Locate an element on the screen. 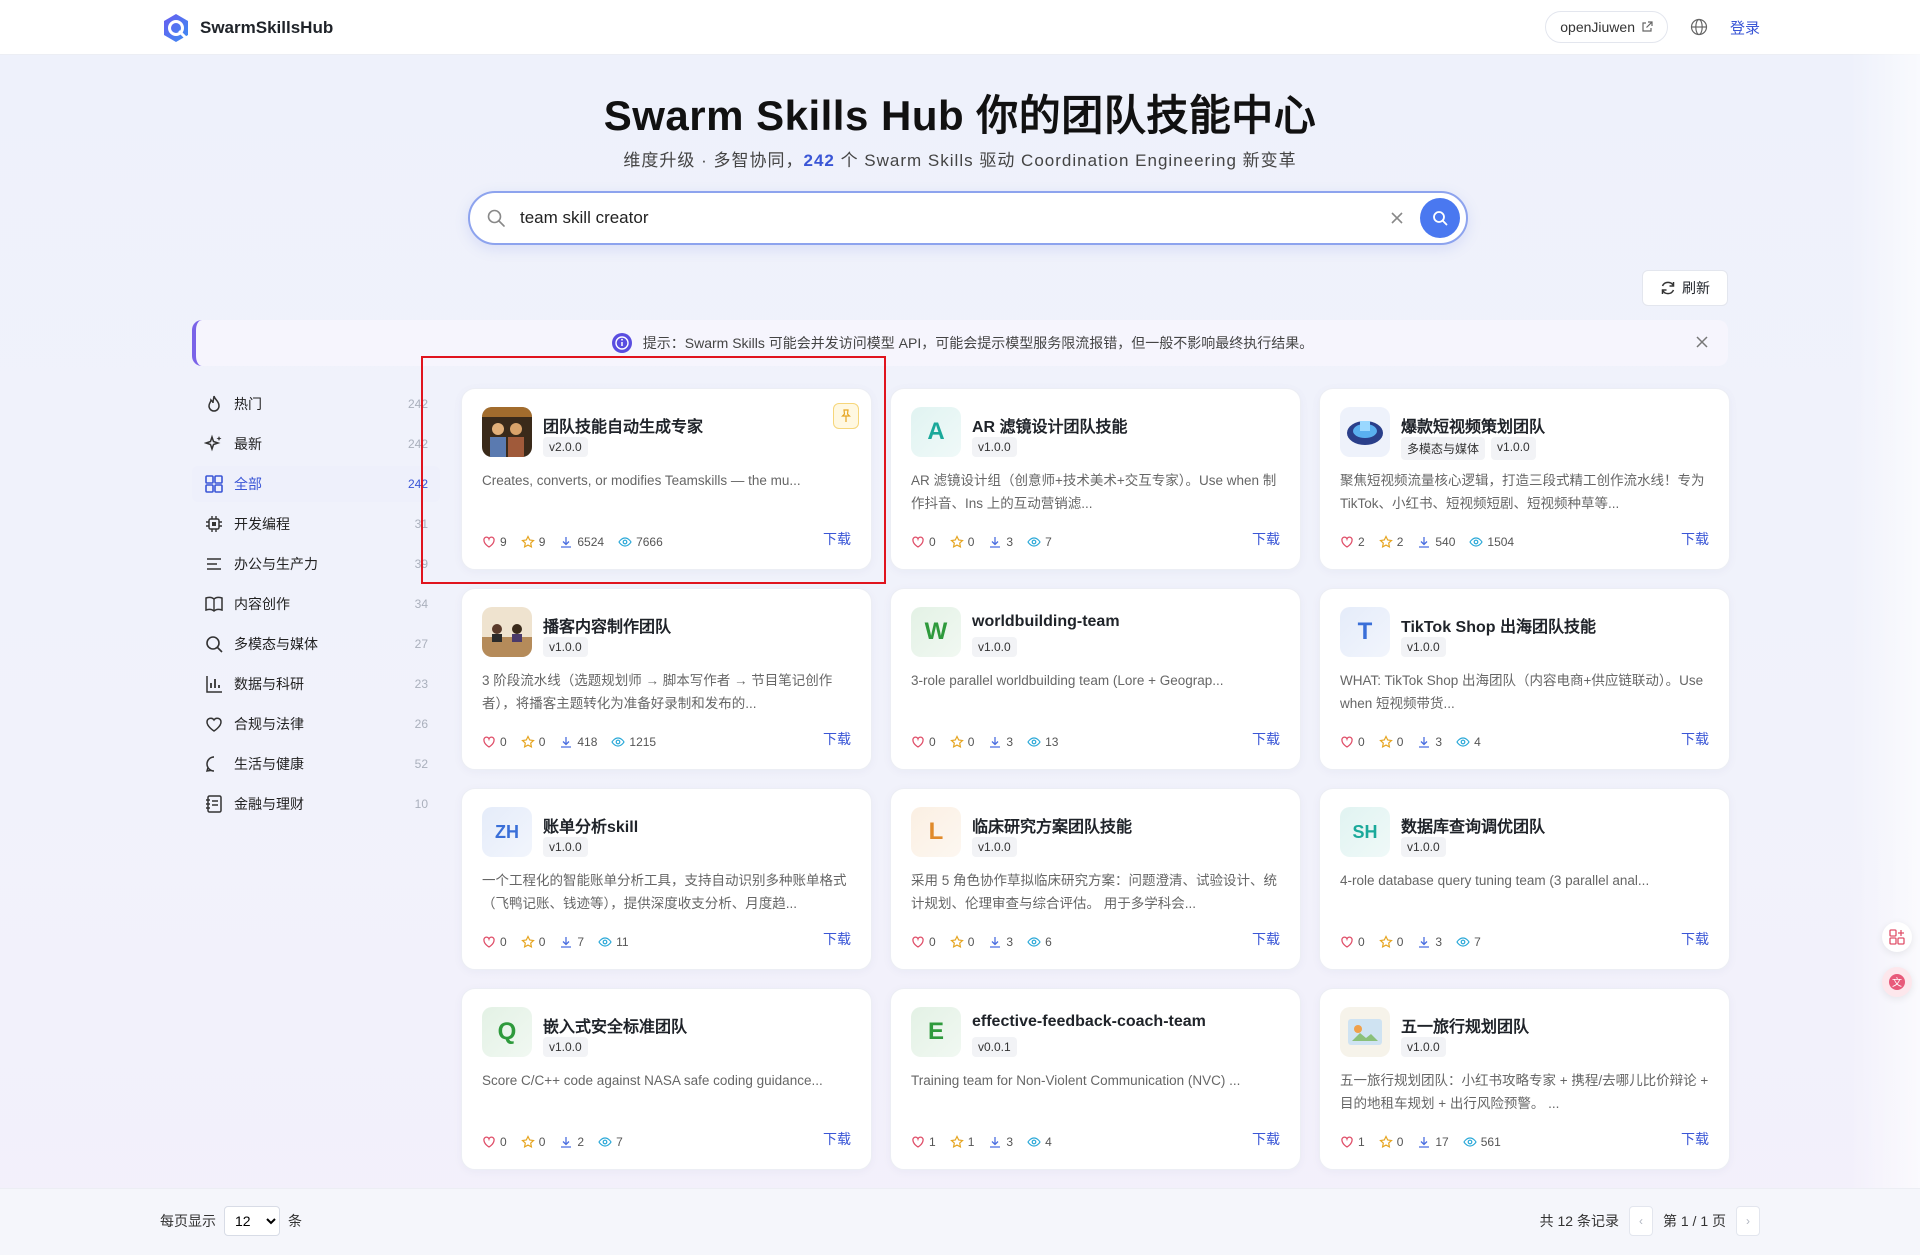 This screenshot has height=1255, width=1920. skill-stats: 1 0 17 561 is located at coordinates (1420, 1142).